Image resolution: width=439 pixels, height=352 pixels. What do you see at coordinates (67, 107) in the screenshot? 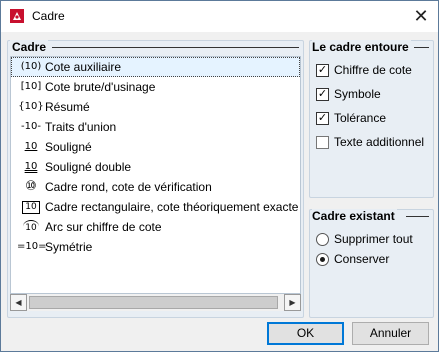
I see `list-item-label: Résumé` at bounding box center [67, 107].